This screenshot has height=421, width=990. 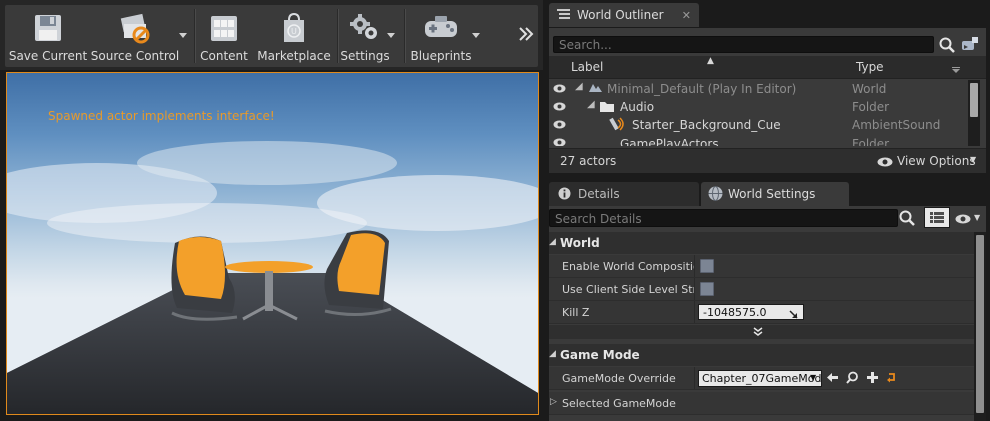 I want to click on property-selected-gamemode: ▷ Selected GameMode, so click(x=761, y=403).